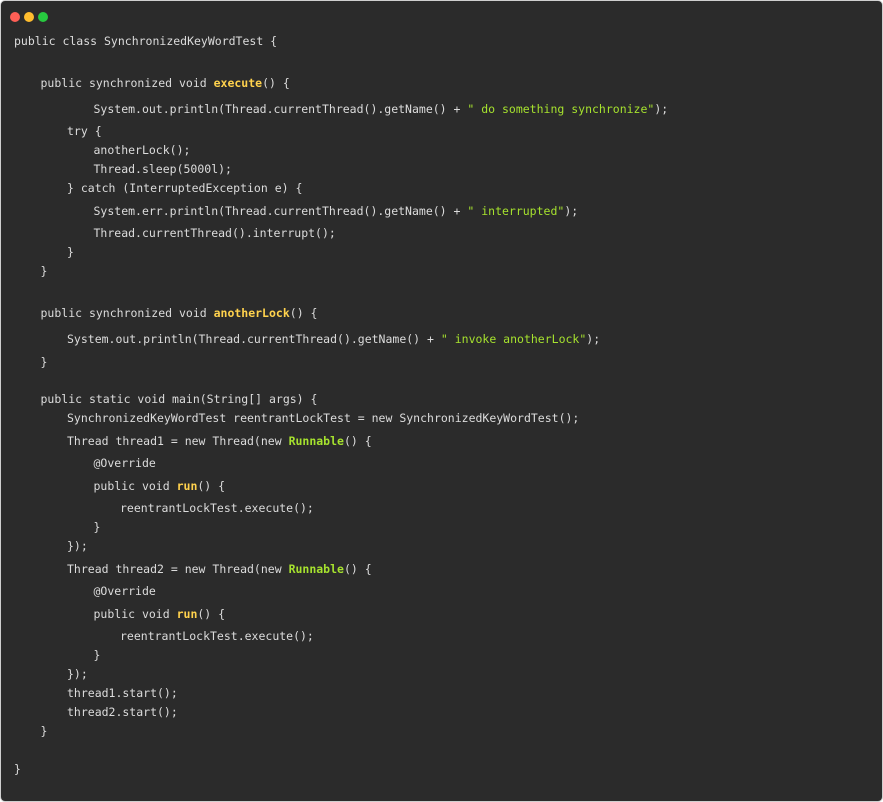 The height and width of the screenshot is (802, 883). Describe the element at coordinates (178, 569) in the screenshot. I see `code-token: Thread thread2 = new Thread(new` at that location.